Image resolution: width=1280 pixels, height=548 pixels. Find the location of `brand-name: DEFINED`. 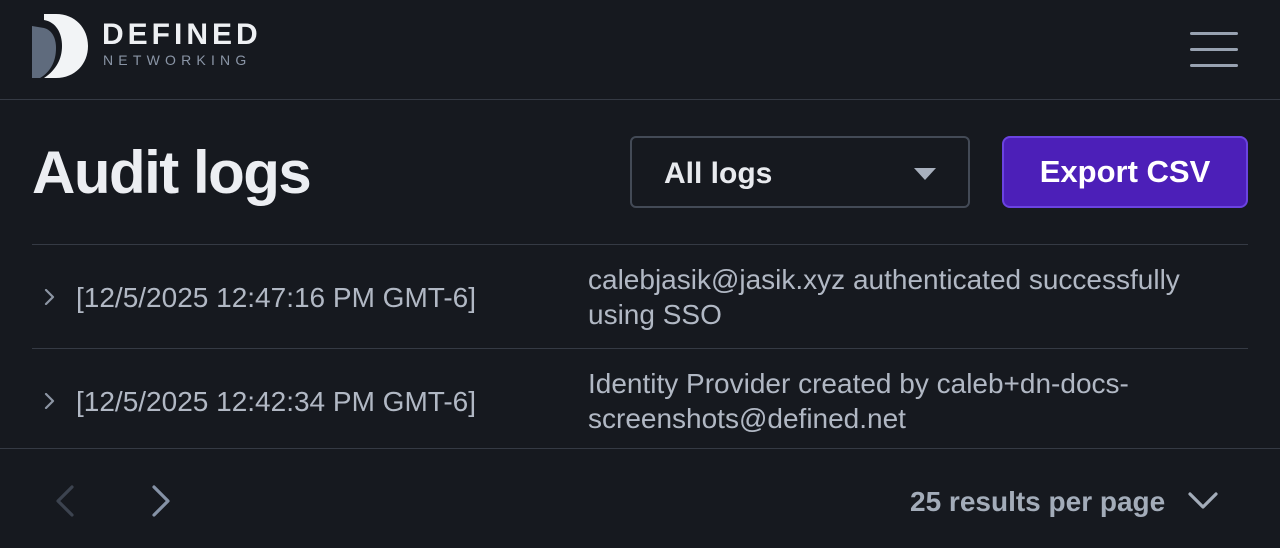

brand-name: DEFINED is located at coordinates (182, 34).